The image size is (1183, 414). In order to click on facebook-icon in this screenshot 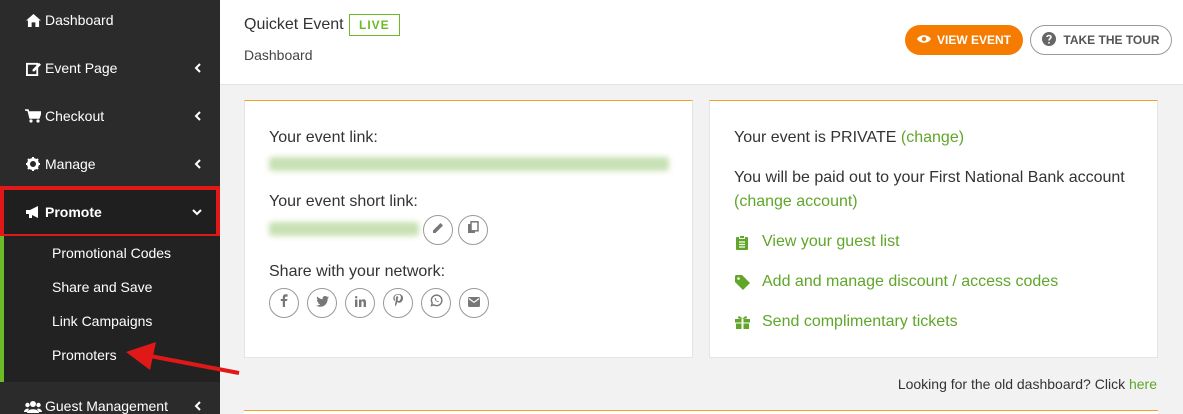, I will do `click(284, 303)`.